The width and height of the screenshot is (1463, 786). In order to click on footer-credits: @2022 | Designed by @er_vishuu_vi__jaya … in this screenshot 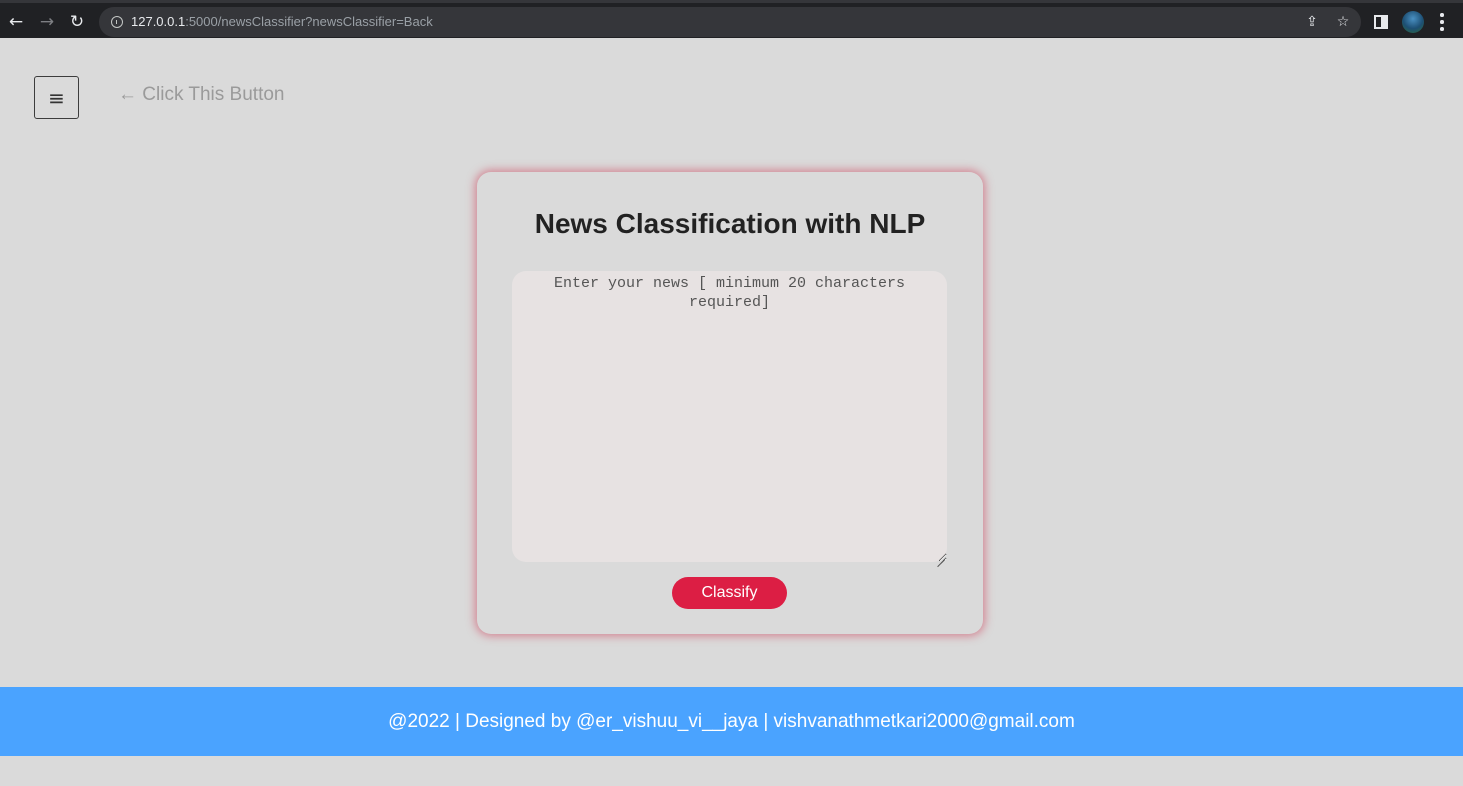, I will do `click(731, 721)`.